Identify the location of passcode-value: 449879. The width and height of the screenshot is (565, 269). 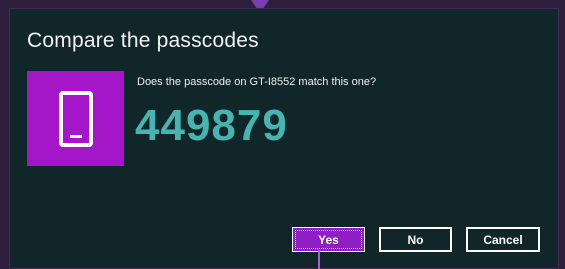
(211, 125).